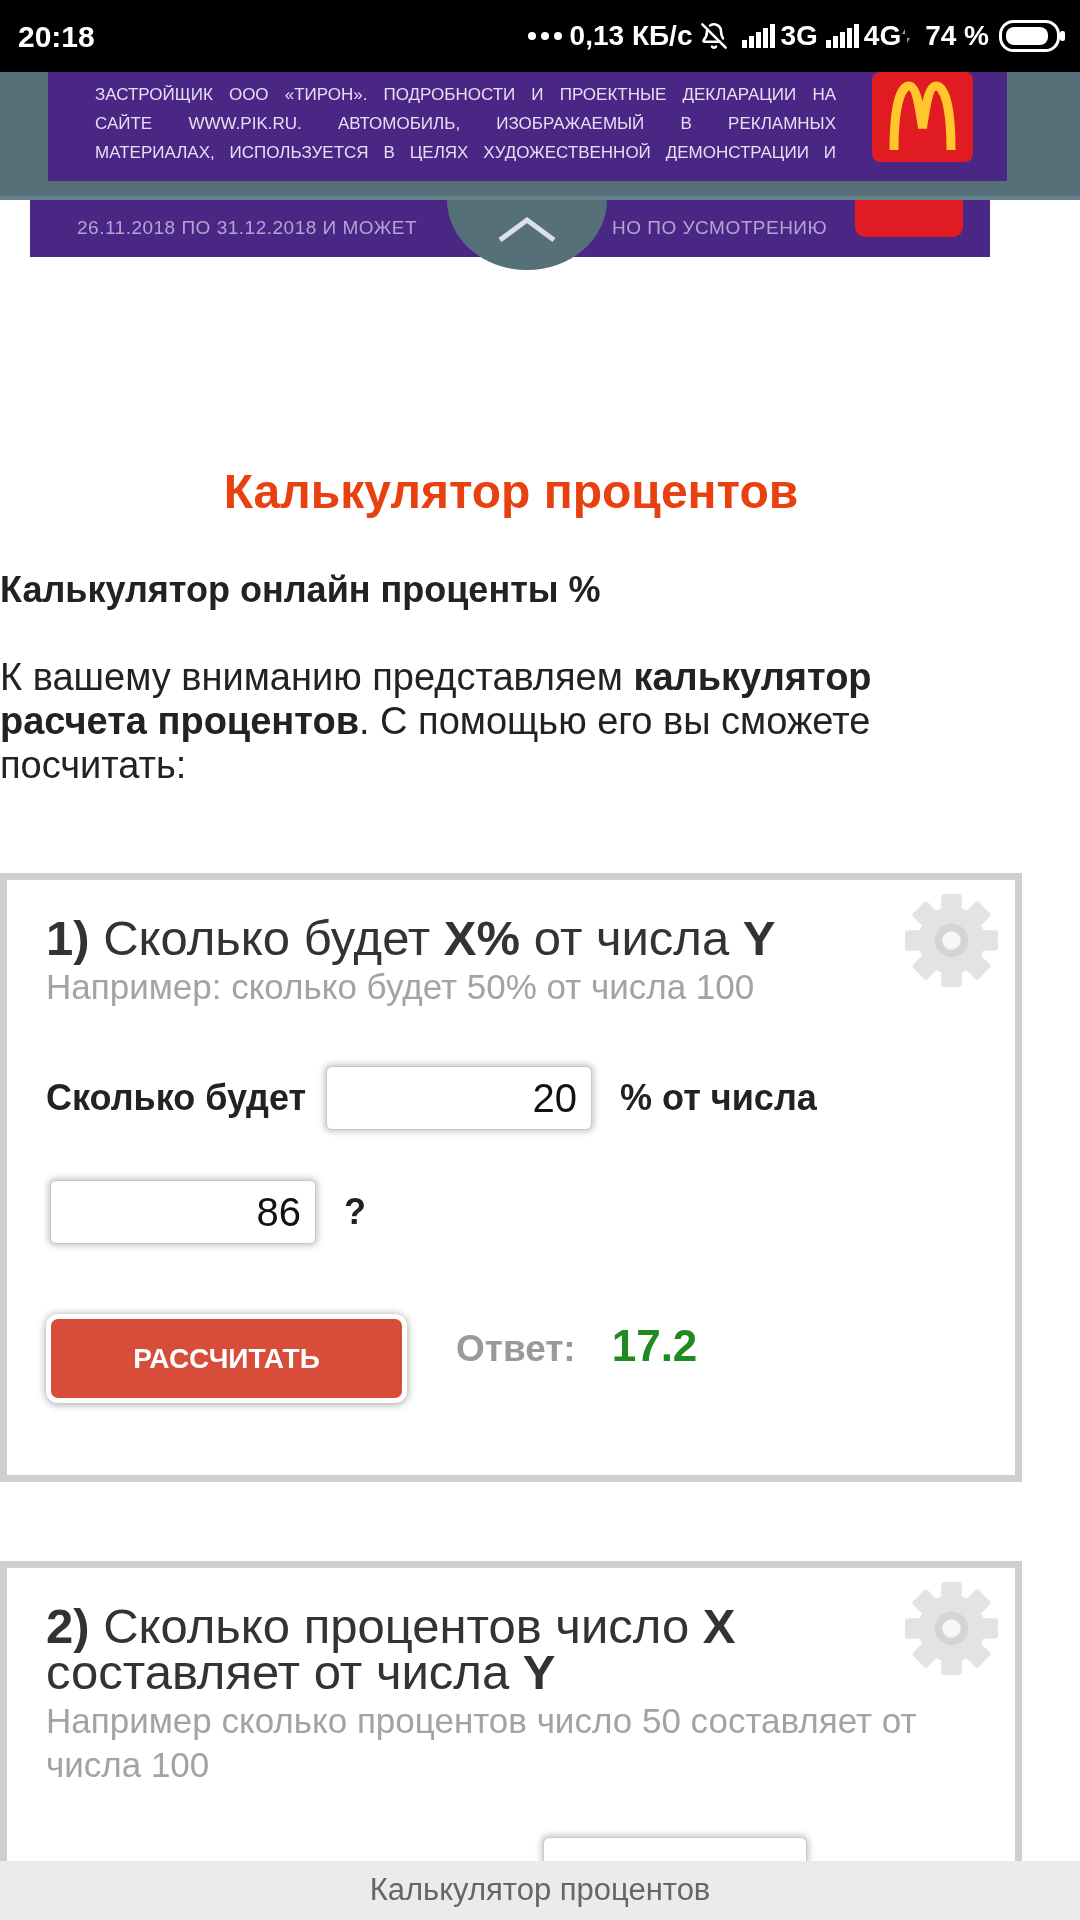 The height and width of the screenshot is (1920, 1080). Describe the element at coordinates (459, 1098) in the screenshot. I see `number-input: 20` at that location.